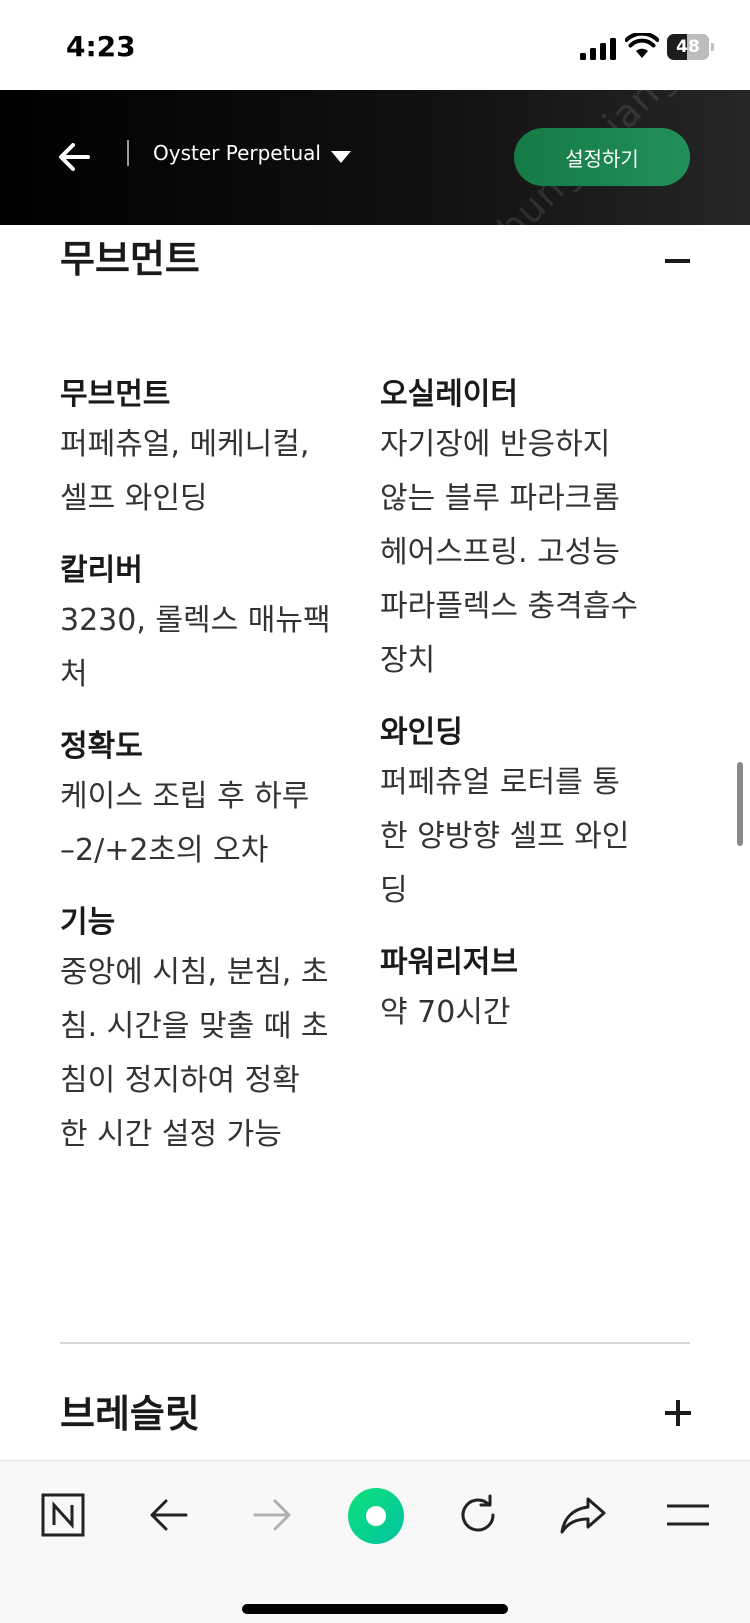  What do you see at coordinates (101, 746) in the screenshot?
I see `spec-label: 정확도` at bounding box center [101, 746].